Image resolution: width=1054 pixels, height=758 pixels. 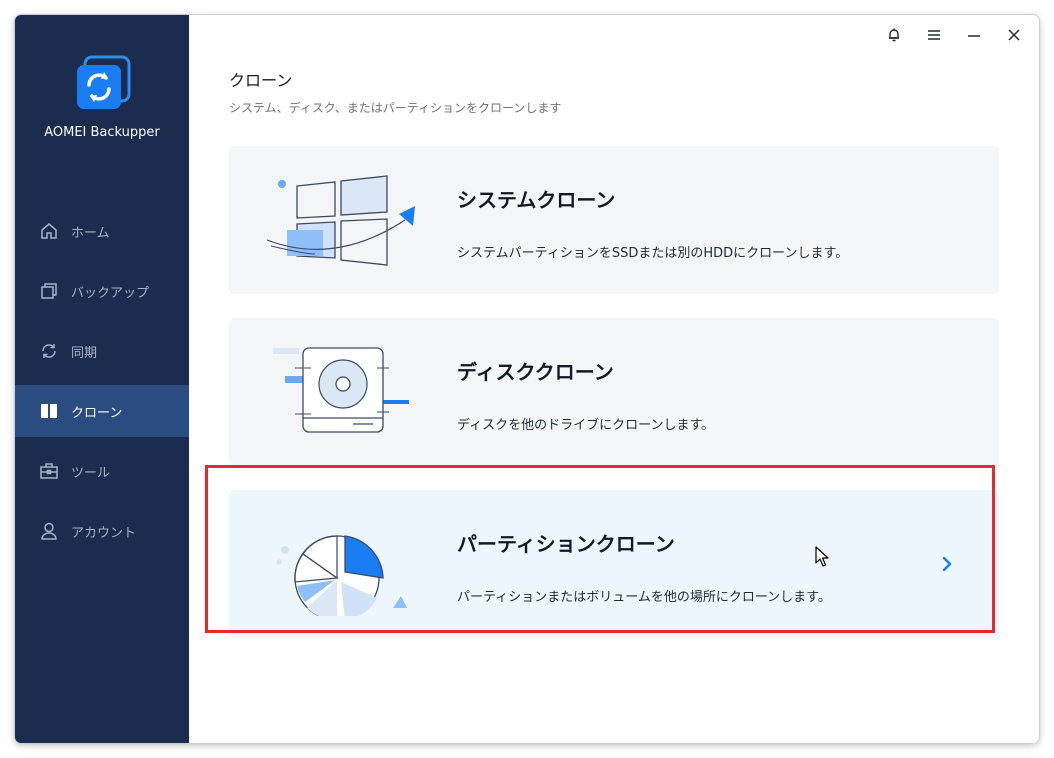 I want to click on system-clone-title: システムクローン, so click(x=536, y=200).